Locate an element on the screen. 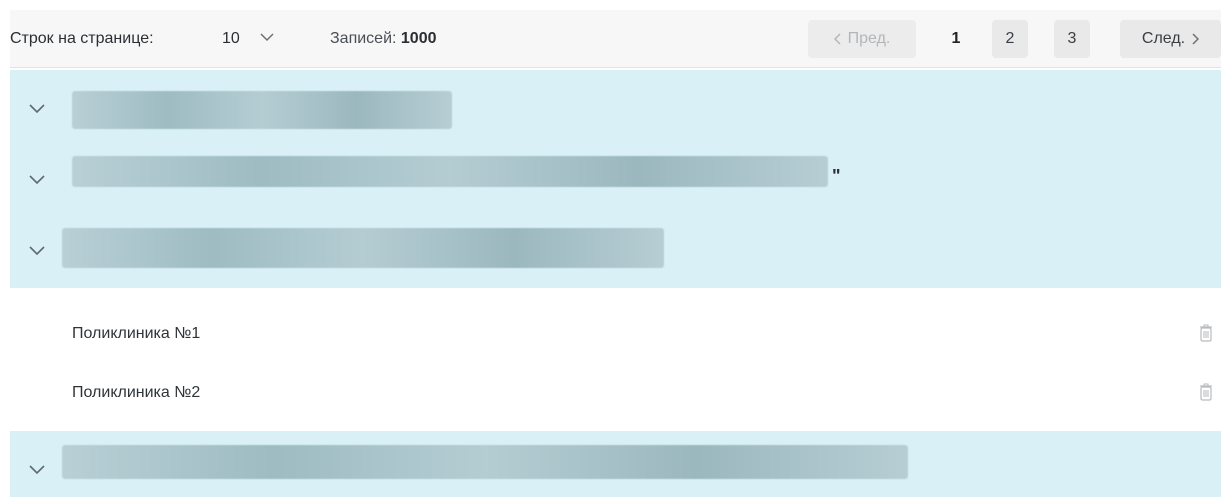 This screenshot has height=497, width=1221. records-value: 1000 is located at coordinates (418, 38).